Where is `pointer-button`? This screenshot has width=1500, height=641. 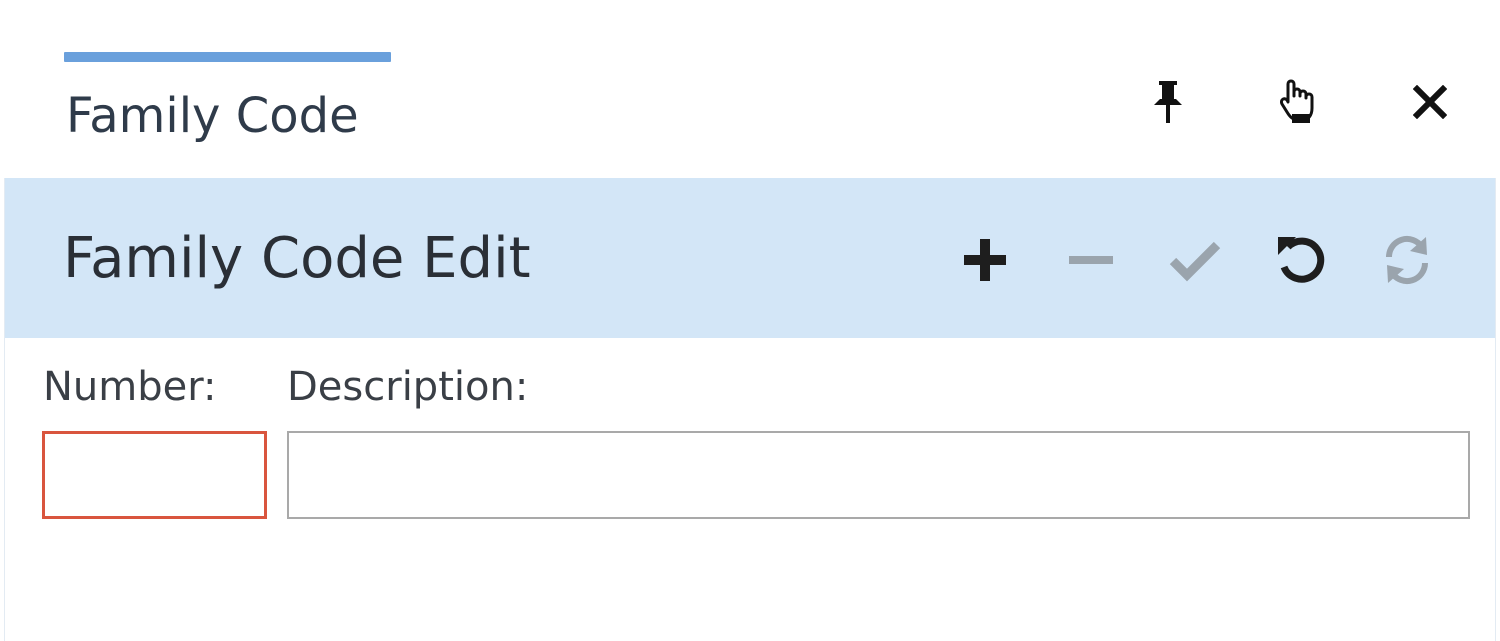
pointer-button is located at coordinates (1300, 102).